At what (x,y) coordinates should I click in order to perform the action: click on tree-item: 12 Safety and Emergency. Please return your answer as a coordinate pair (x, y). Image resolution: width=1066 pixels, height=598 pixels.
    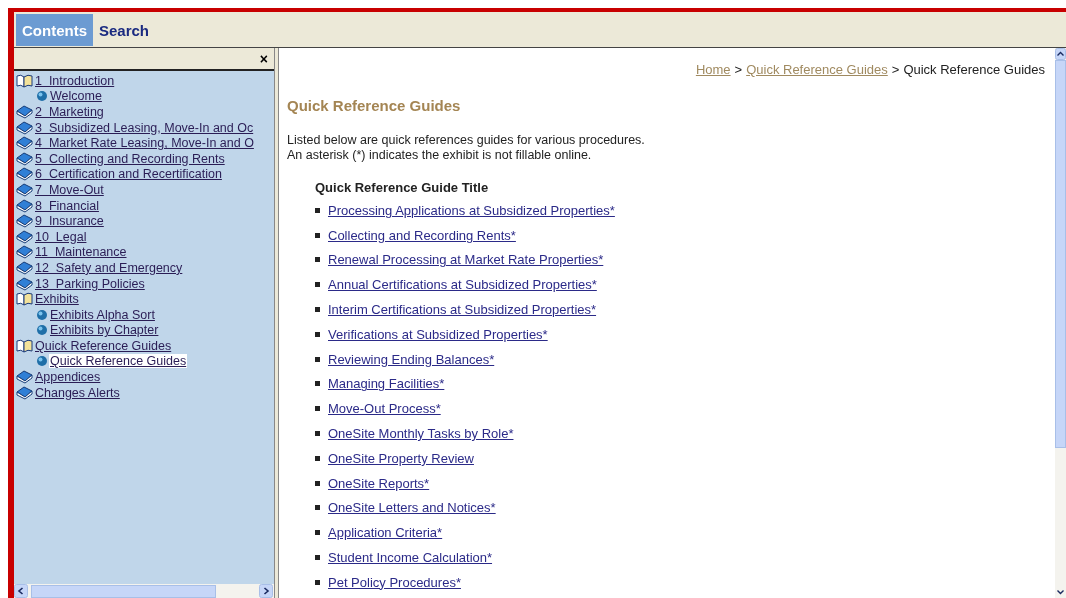
    Looking at the image, I should click on (109, 267).